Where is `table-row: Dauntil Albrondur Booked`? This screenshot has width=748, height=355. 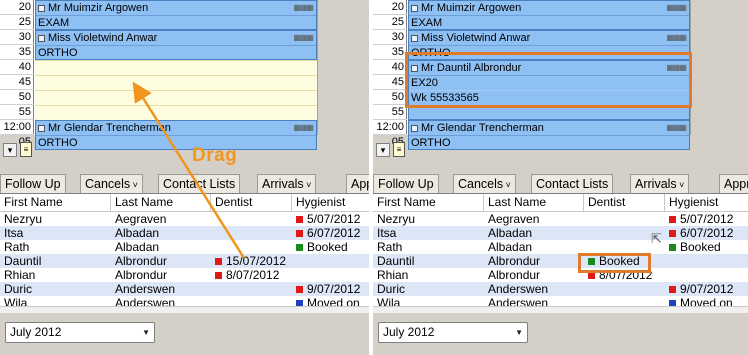 table-row: Dauntil Albrondur Booked is located at coordinates (560, 261).